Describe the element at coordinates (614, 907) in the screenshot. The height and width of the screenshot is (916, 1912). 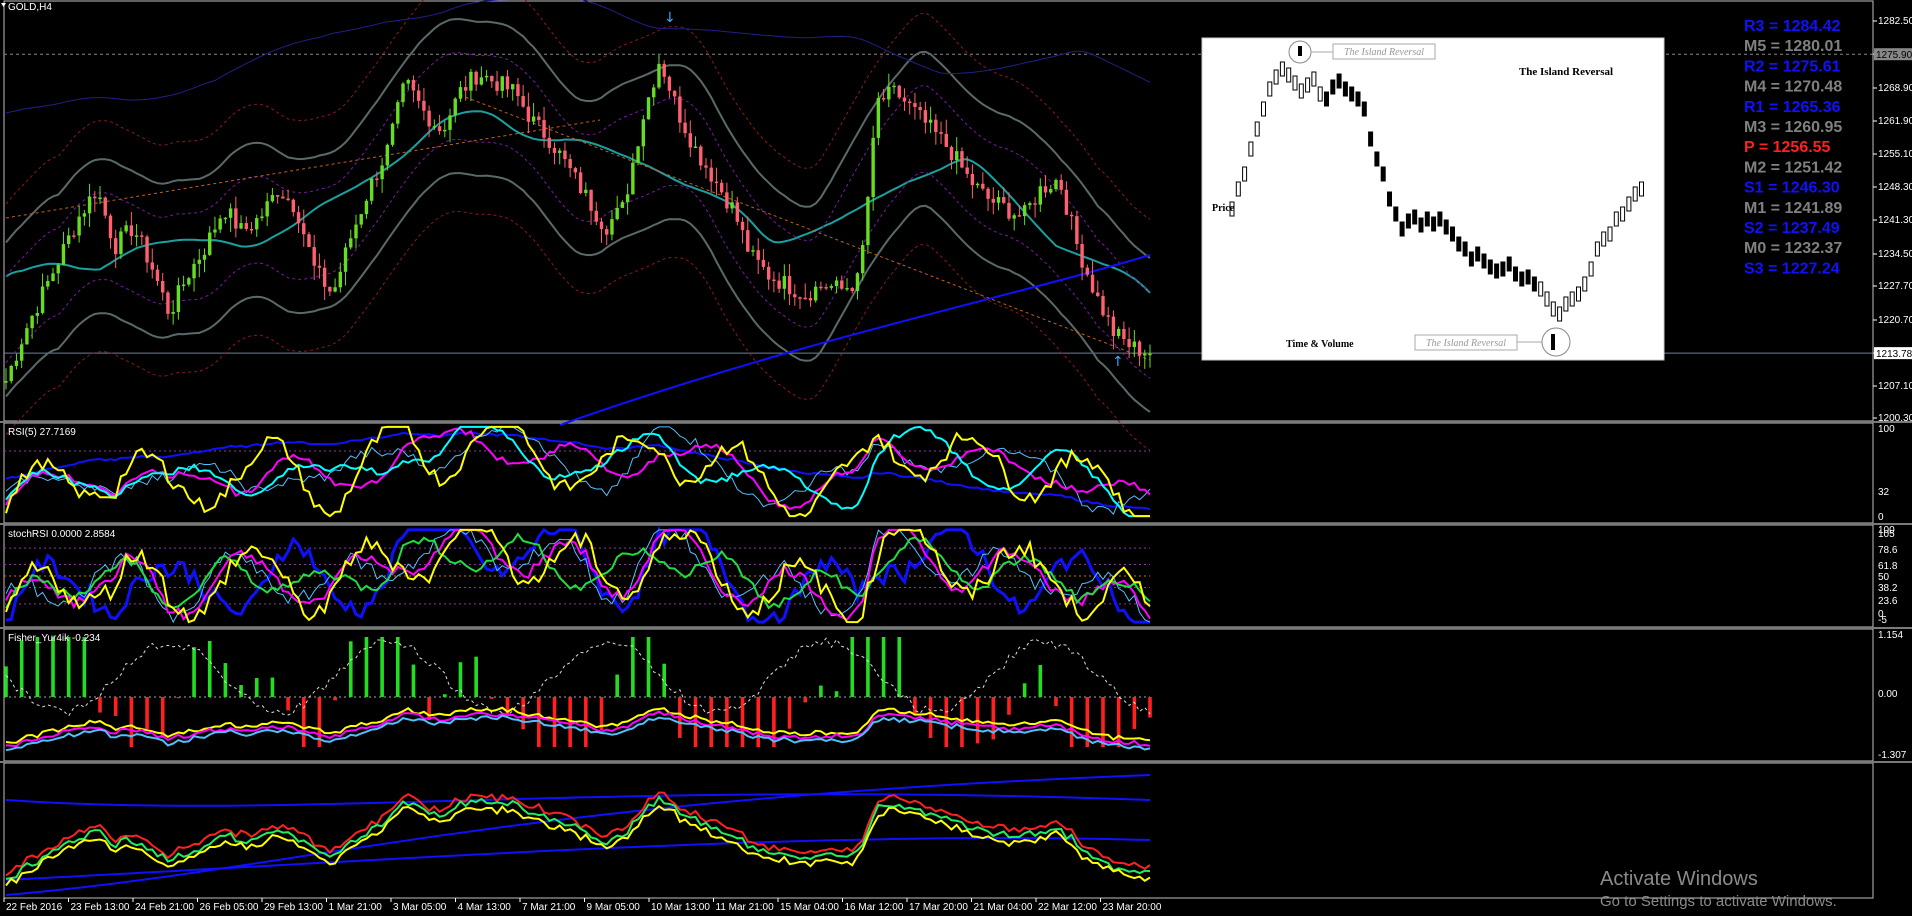
I see `time-tick-label: 9 Mar 05:00` at that location.